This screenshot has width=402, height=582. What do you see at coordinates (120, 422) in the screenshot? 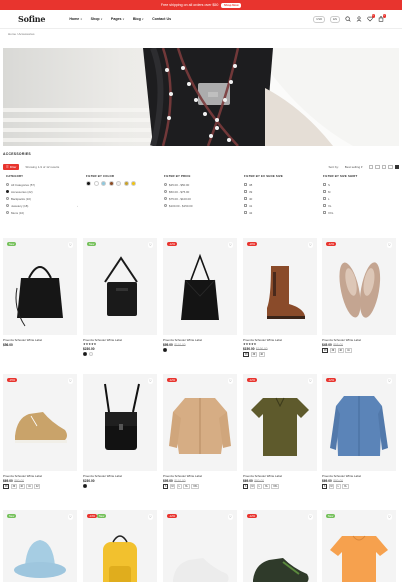
I see `product-image: ♡` at bounding box center [120, 422].